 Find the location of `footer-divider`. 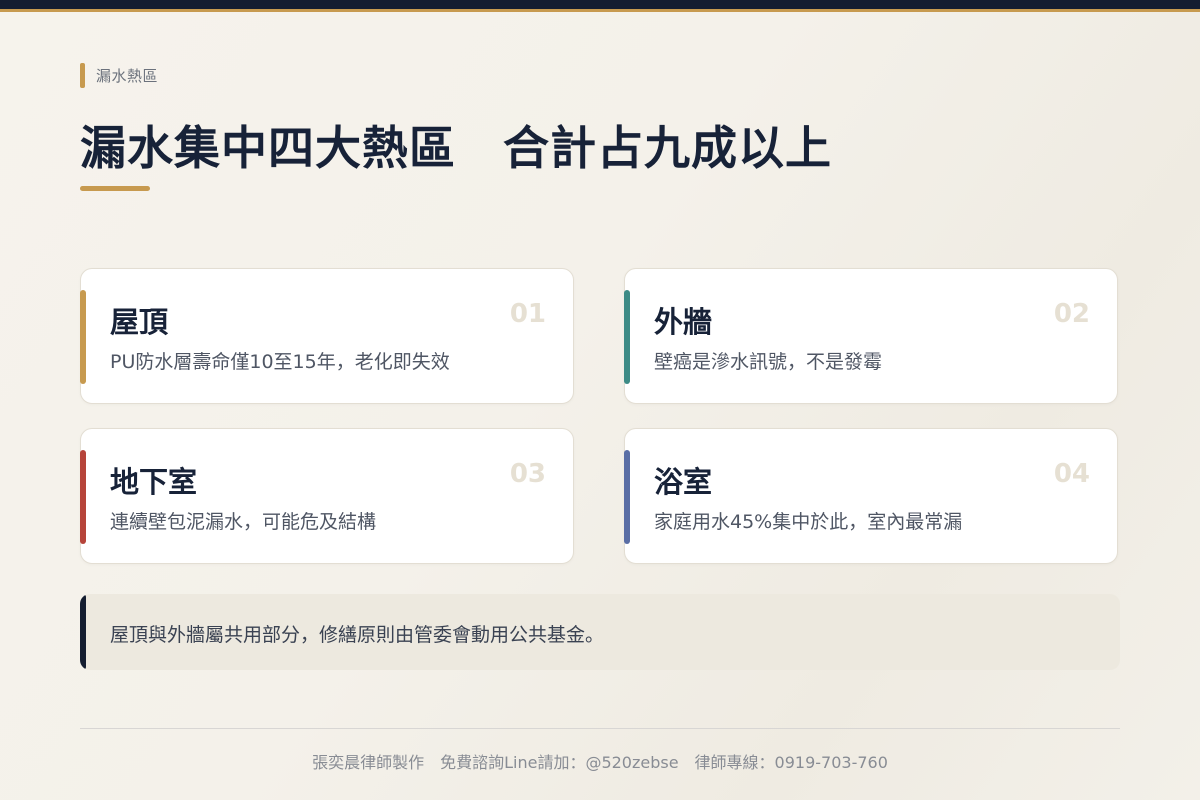

footer-divider is located at coordinates (600, 728).